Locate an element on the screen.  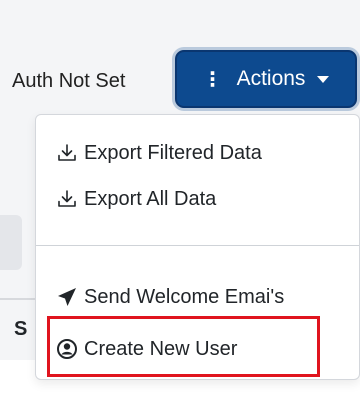
menu-item-label: Send Welcome Emai's is located at coordinates (184, 296).